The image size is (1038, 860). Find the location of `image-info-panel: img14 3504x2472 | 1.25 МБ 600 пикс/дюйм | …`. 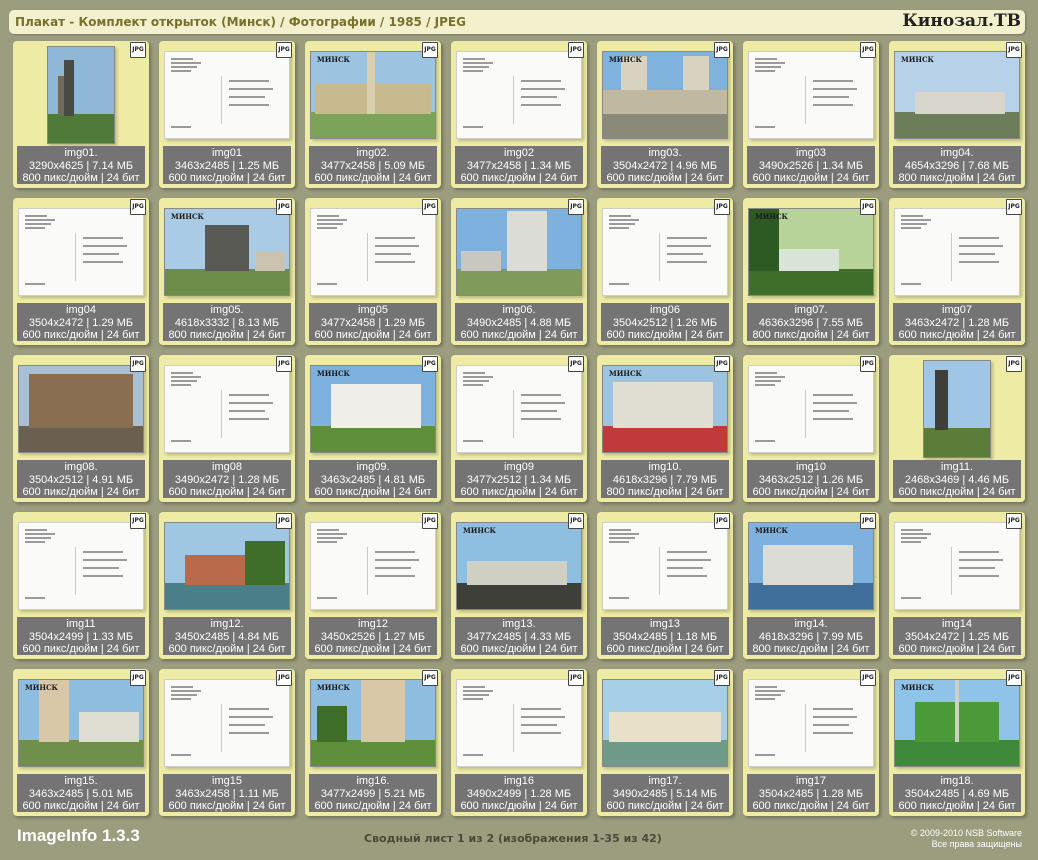

image-info-panel: img14 3504x2472 | 1.25 МБ 600 пикс/дюйм | … is located at coordinates (957, 636).